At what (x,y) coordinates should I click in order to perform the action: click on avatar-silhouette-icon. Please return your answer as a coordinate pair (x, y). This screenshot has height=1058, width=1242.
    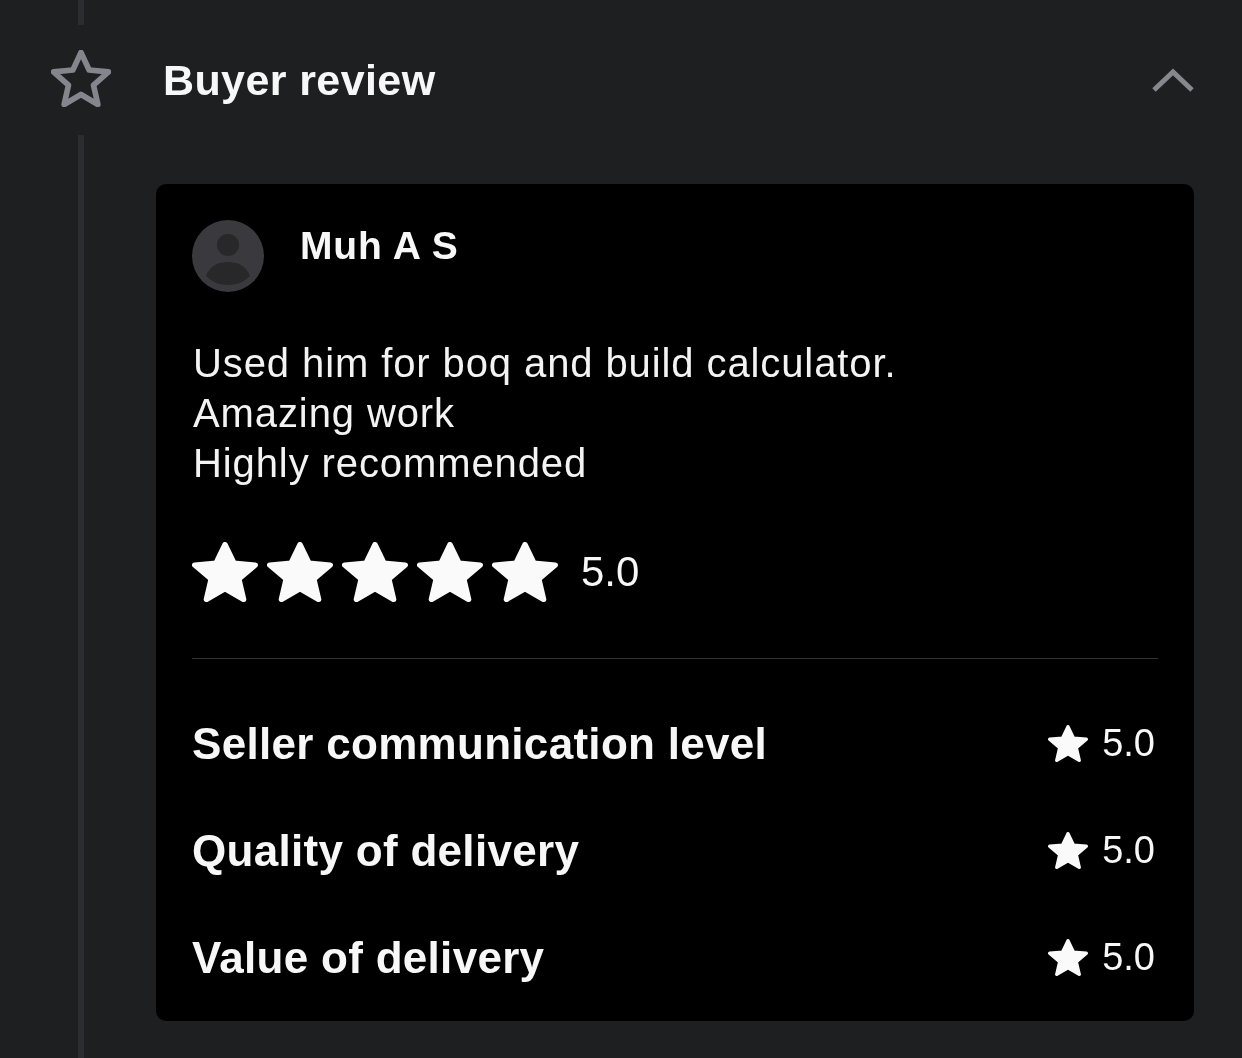
    Looking at the image, I should click on (228, 256).